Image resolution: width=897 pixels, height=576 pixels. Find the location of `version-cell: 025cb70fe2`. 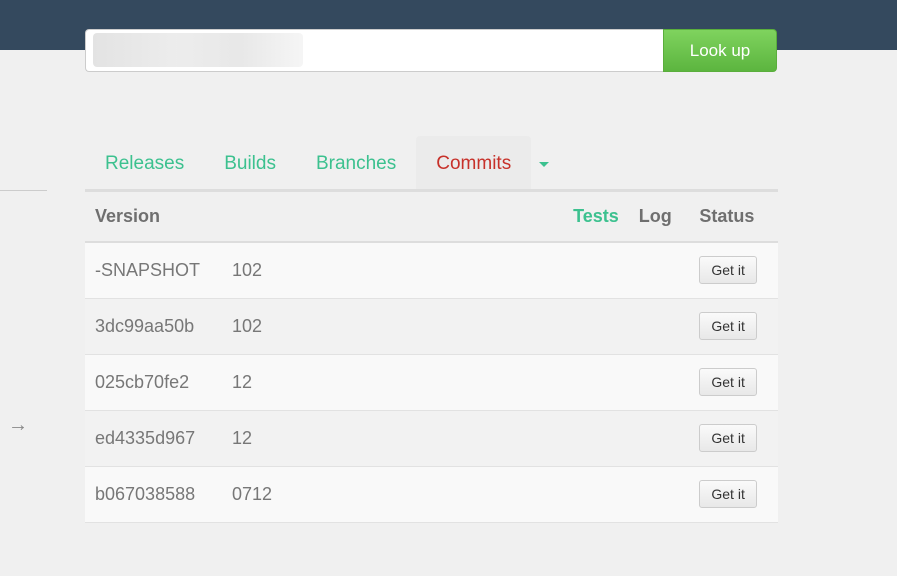

version-cell: 025cb70fe2 is located at coordinates (153, 382).